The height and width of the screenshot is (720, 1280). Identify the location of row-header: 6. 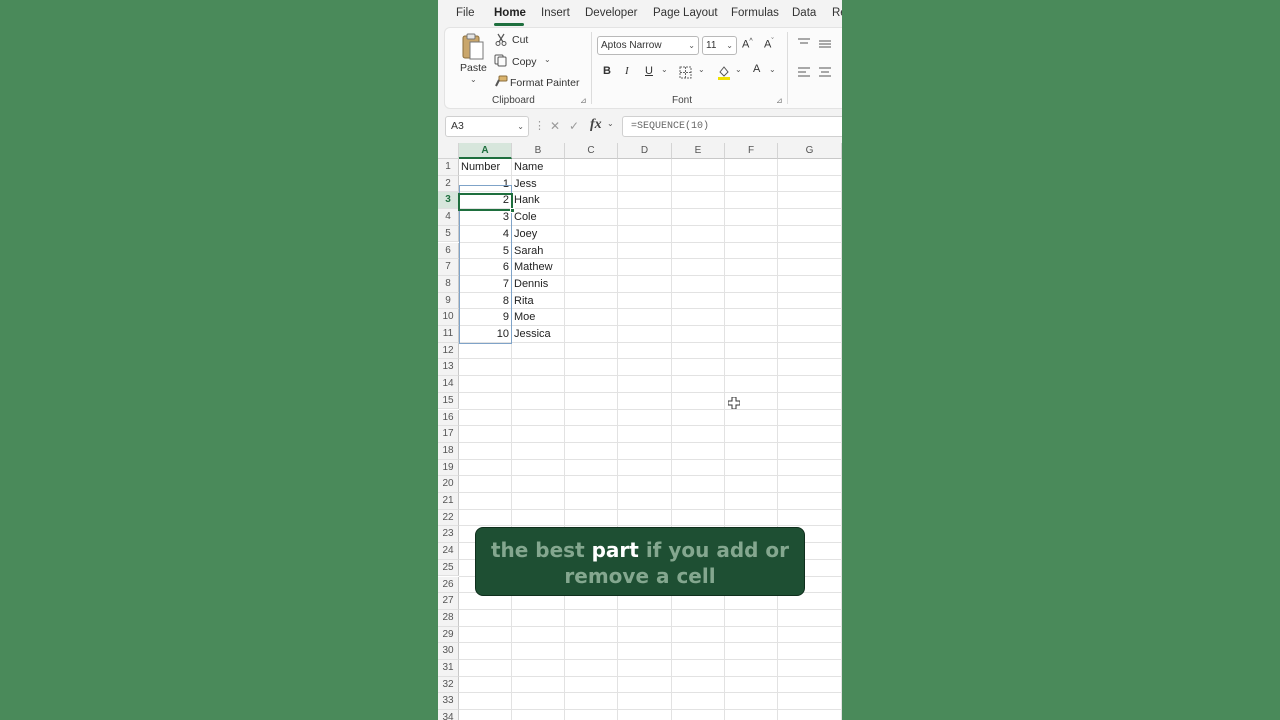
(448, 251).